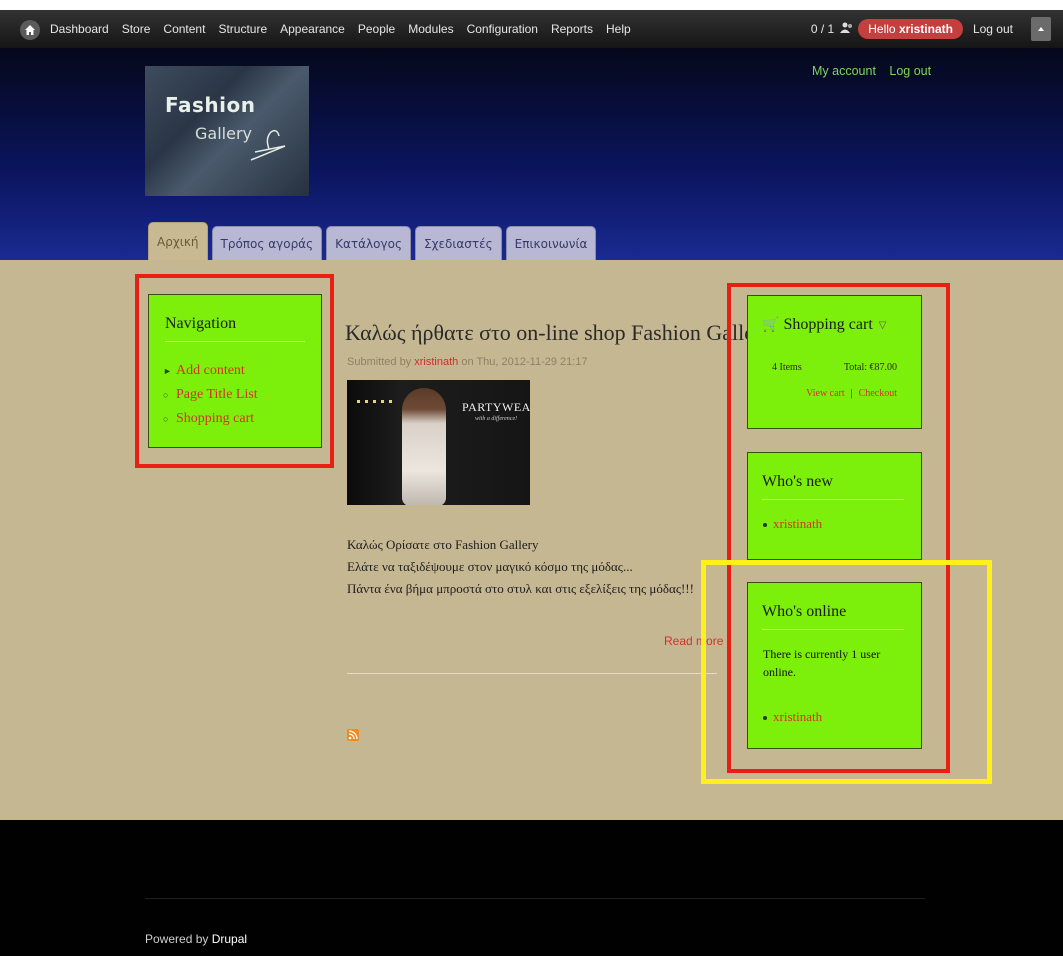 This screenshot has height=956, width=1063. What do you see at coordinates (430, 29) in the screenshot?
I see `toolbar-item-modules: Modules` at bounding box center [430, 29].